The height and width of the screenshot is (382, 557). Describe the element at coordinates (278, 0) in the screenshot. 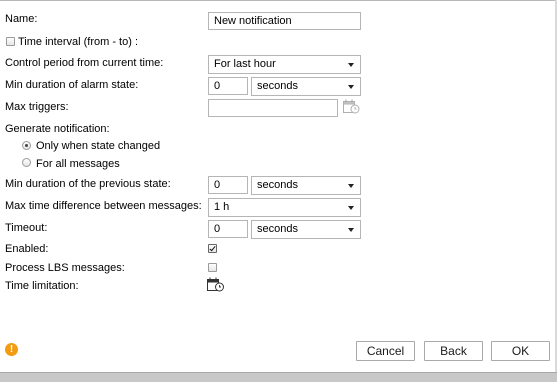

I see `top-border` at that location.